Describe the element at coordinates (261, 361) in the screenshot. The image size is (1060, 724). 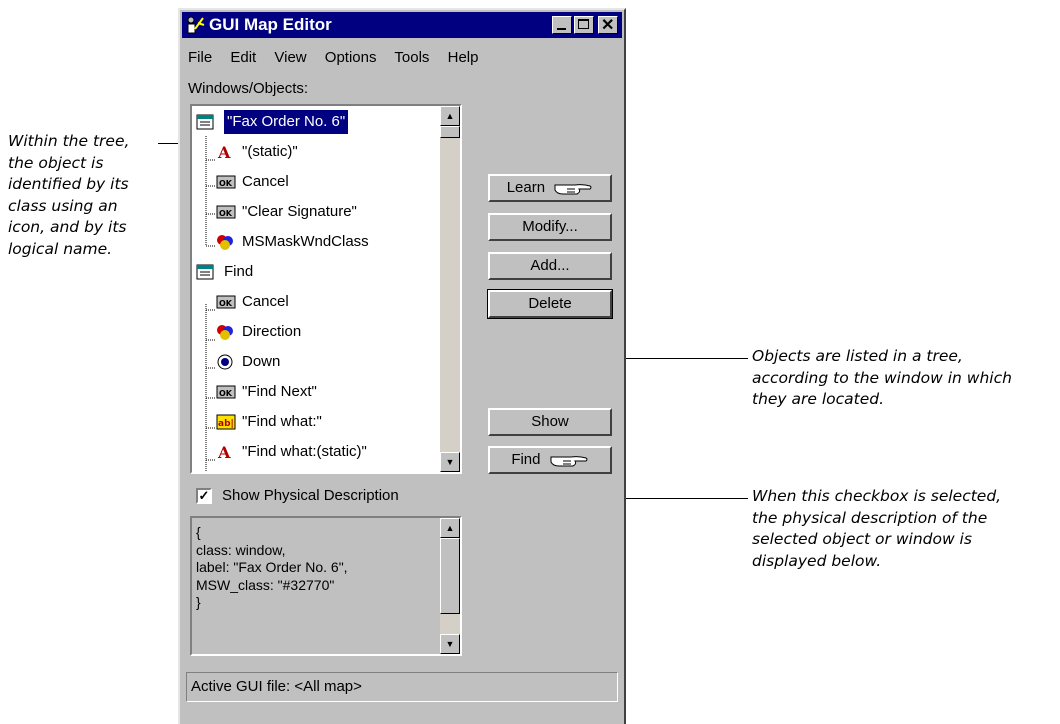
I see `tree-item-label: Down` at that location.